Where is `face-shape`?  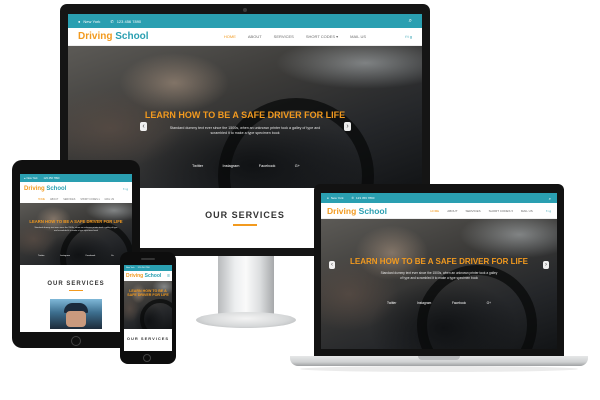
face-shape is located at coordinates (76, 319).